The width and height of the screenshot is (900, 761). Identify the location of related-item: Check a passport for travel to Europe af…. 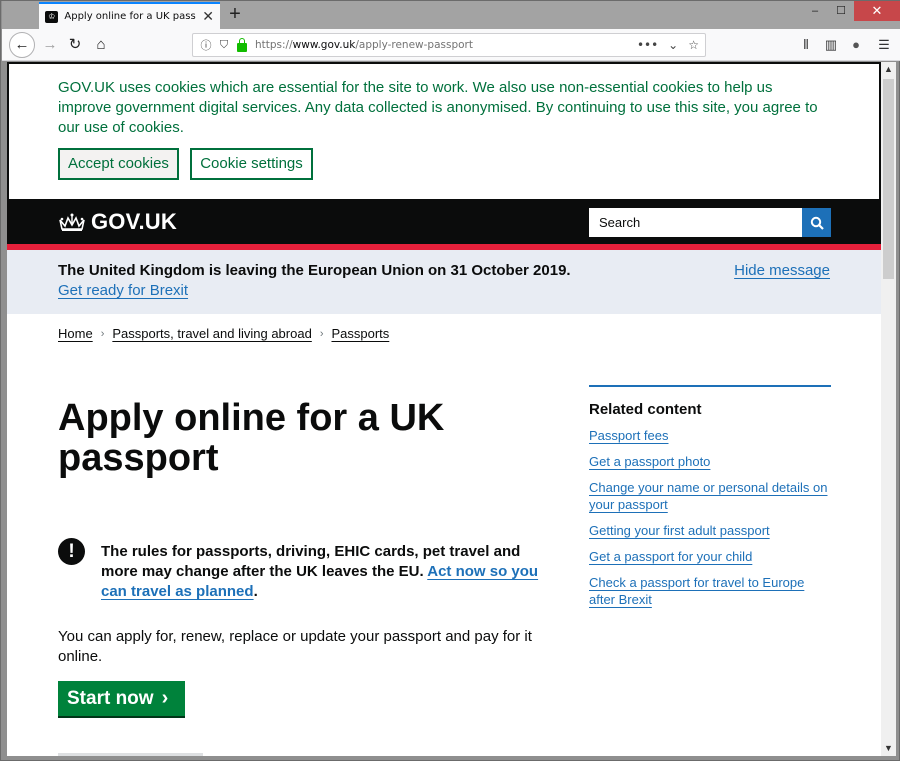
(710, 591).